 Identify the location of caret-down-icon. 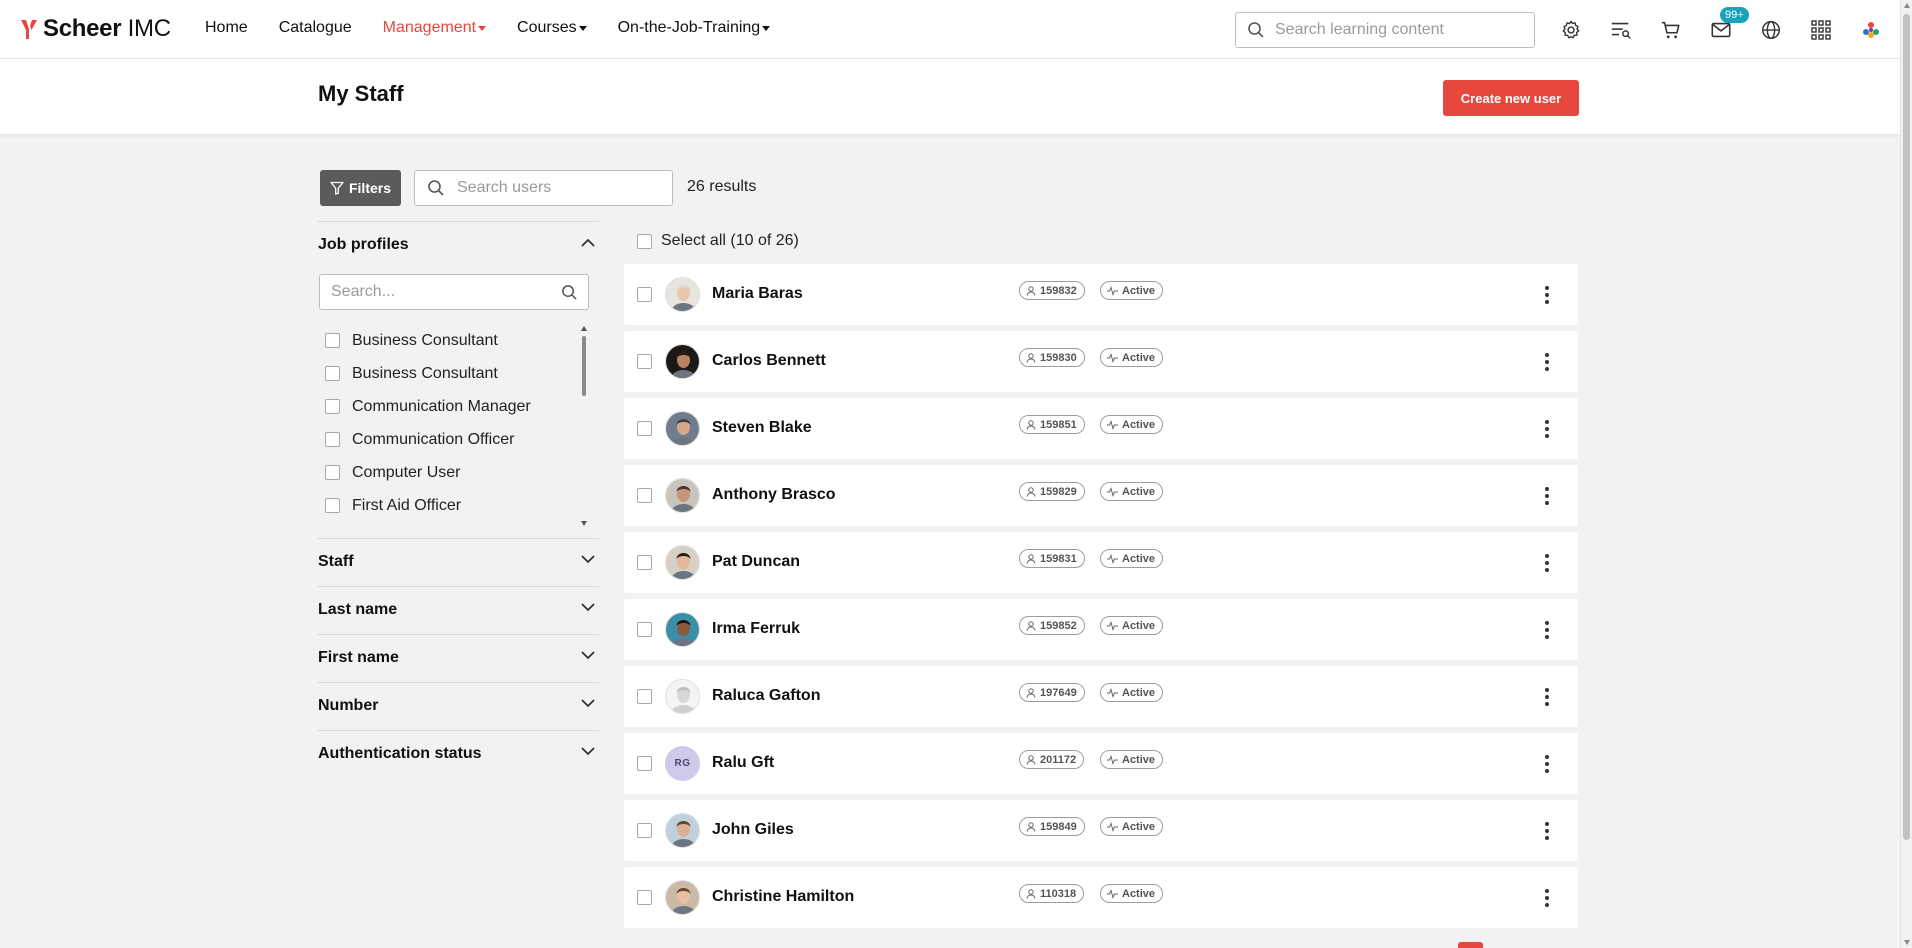
(482, 28).